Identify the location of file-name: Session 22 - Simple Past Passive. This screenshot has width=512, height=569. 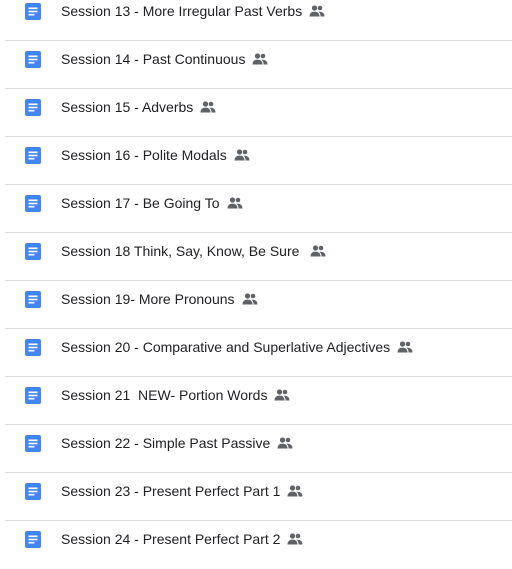
(177, 443).